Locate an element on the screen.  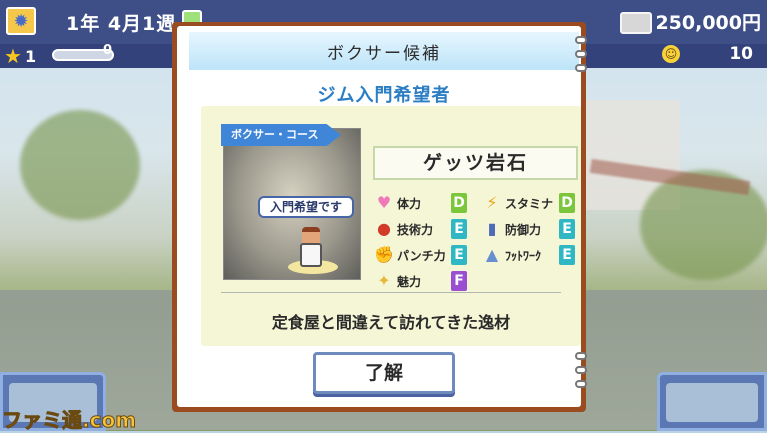
charm-icon: ✦ is located at coordinates (384, 280).